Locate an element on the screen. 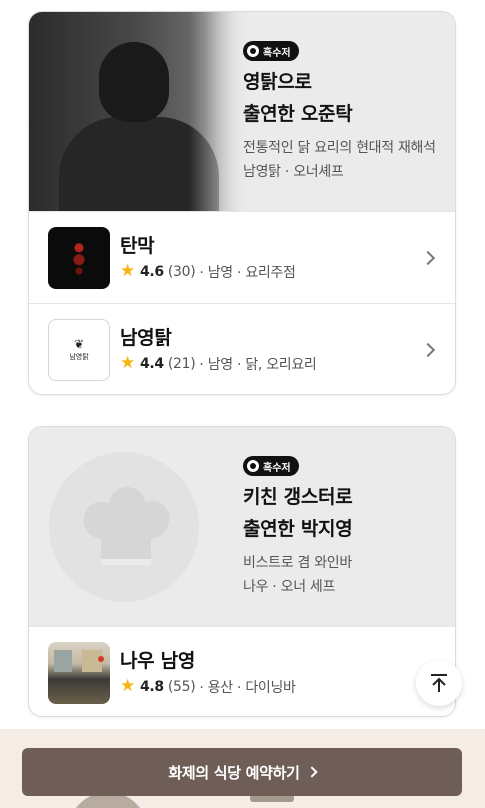  restaurant-info: 남영탉 ★ 4.4 (21) · 남영 · 닭, 오리요리 is located at coordinates (218, 350).